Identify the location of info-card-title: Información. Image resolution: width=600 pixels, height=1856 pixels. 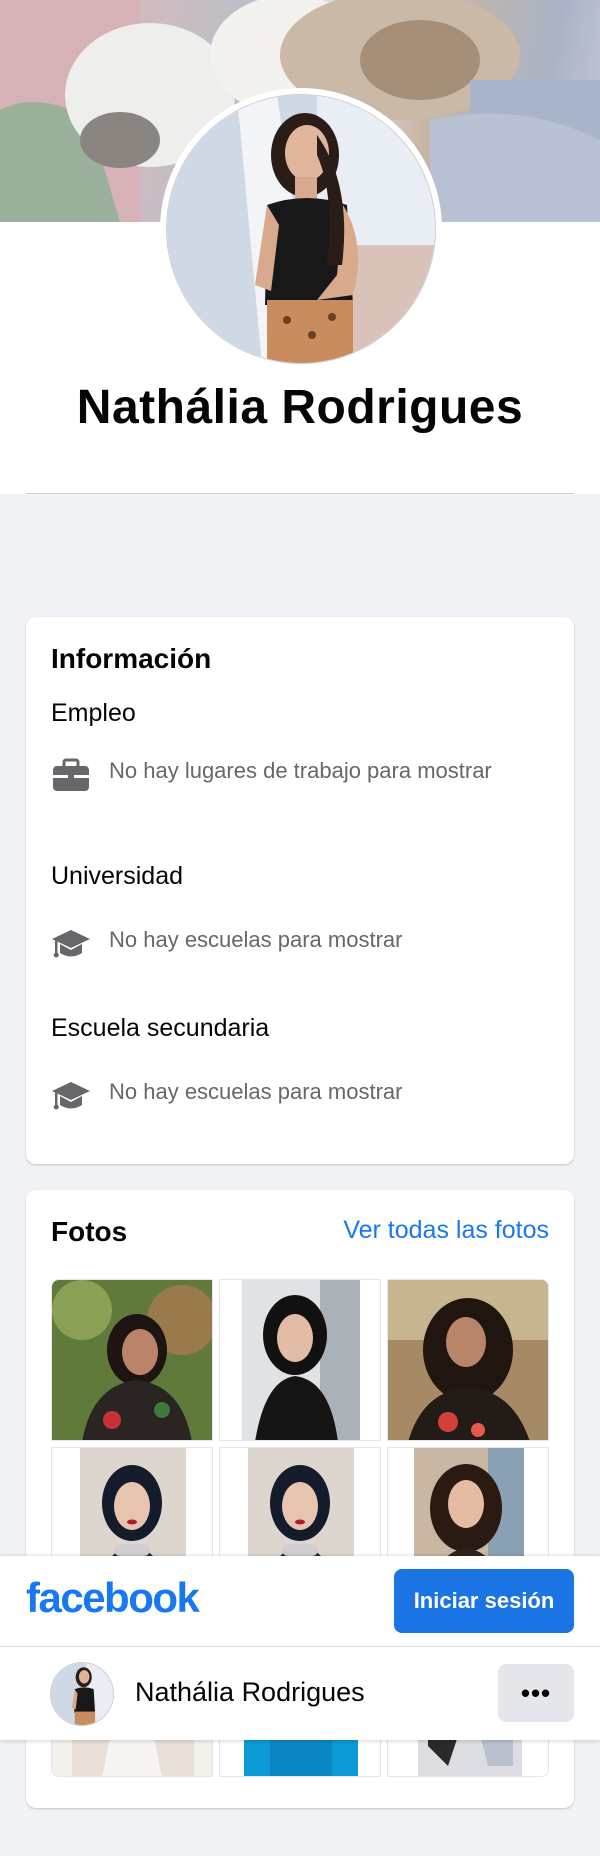
(131, 658).